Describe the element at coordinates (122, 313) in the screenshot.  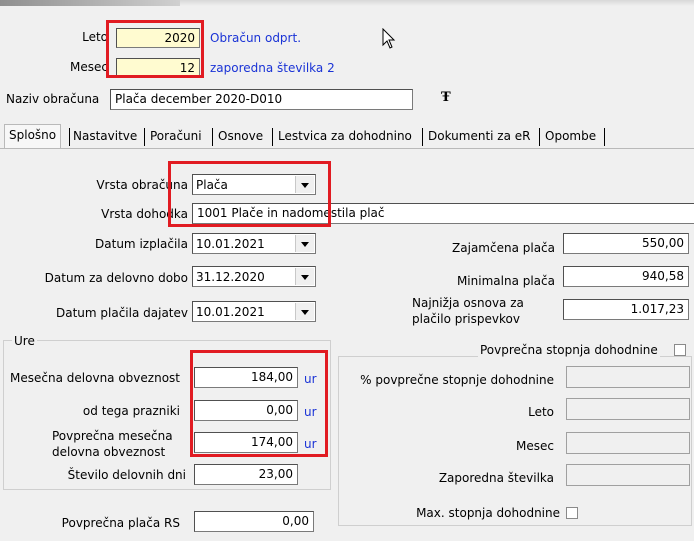
I see `datum-placila-label: Datum plačila dajatev` at that location.